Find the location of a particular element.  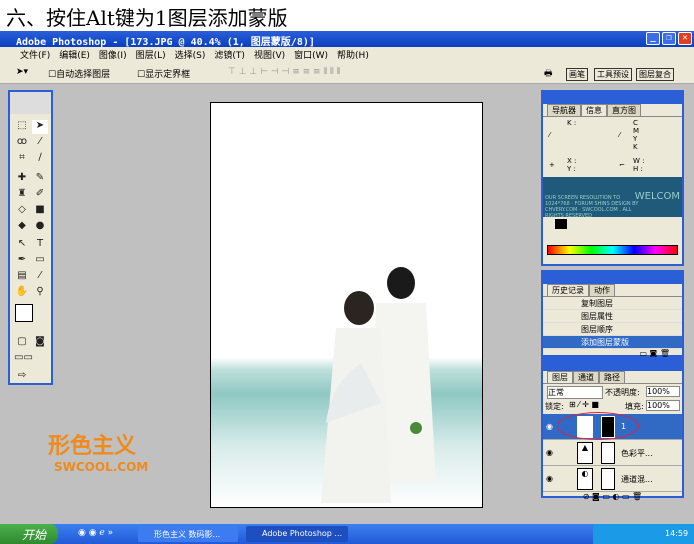

history-panel: 历史记录 动作 复制图层 图层属性 图层顺序 添加图层蒙版 ▭ ◙ 🗑 is located at coordinates (612, 314).